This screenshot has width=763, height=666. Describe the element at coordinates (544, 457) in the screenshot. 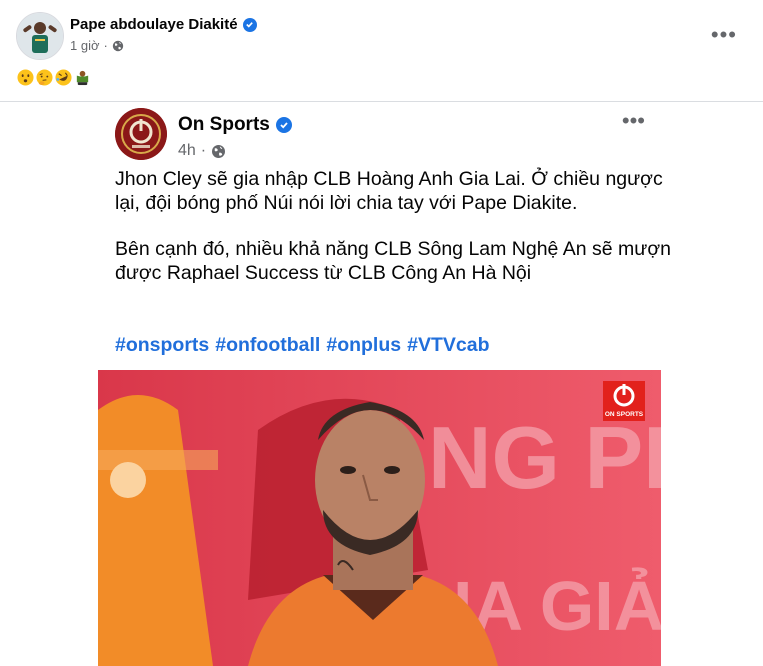

I see `photo-bg-text: NG PH` at that location.